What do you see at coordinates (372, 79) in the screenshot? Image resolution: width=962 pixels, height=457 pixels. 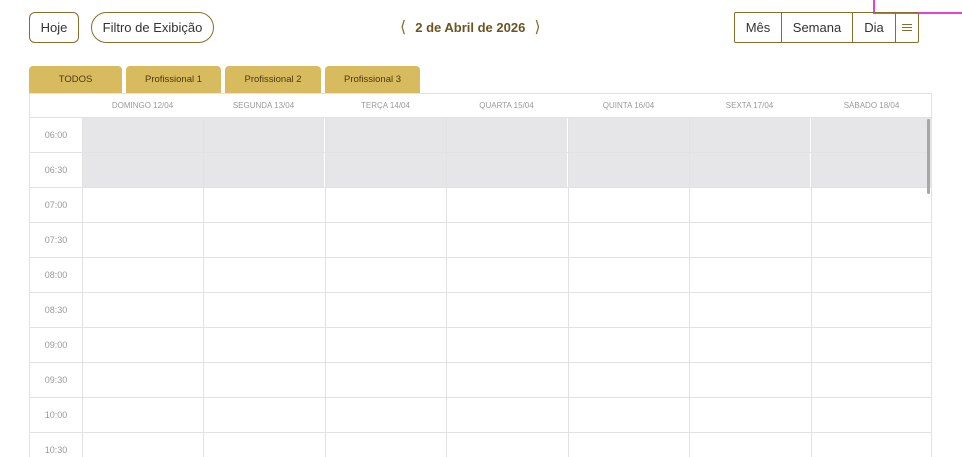 I see `tab-profissional-3: Profissional 3` at bounding box center [372, 79].